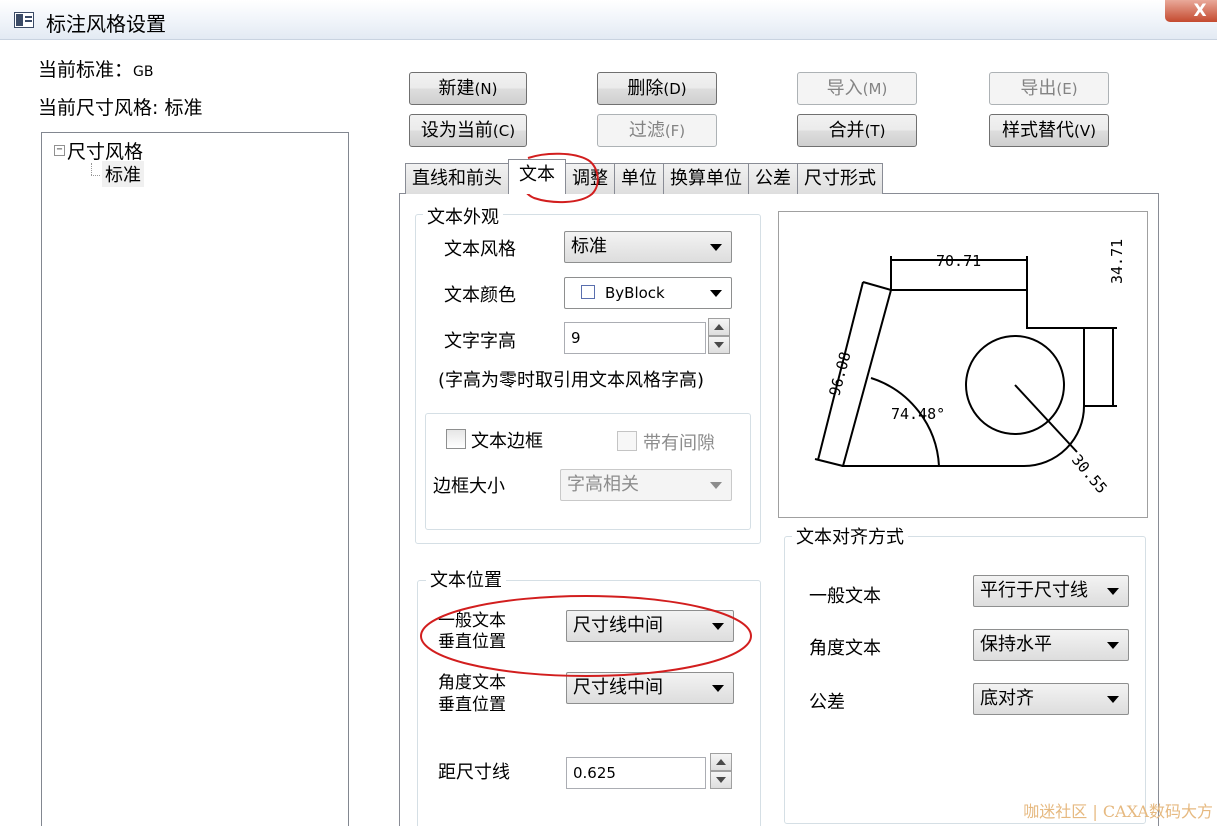  What do you see at coordinates (457, 178) in the screenshot?
I see `tab-lines-arrows: 直线和前头` at bounding box center [457, 178].